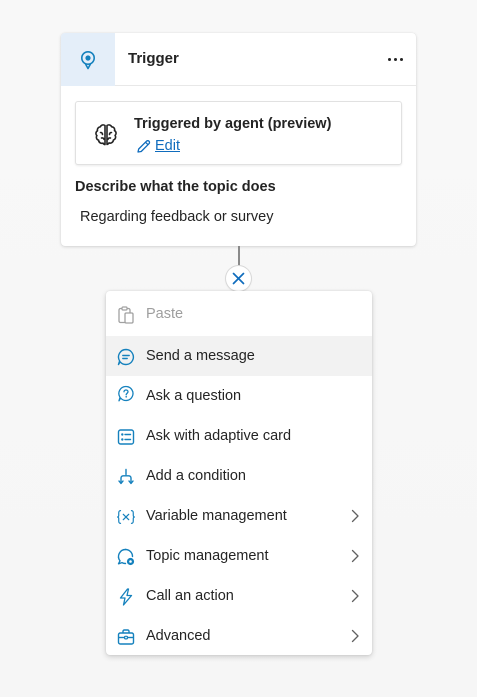  Describe the element at coordinates (126, 557) in the screenshot. I see `topic-settings-icon` at that location.